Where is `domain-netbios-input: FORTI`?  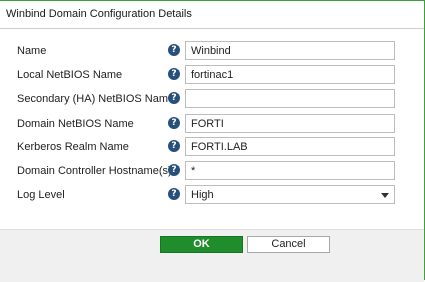
domain-netbios-input: FORTI is located at coordinates (290, 123).